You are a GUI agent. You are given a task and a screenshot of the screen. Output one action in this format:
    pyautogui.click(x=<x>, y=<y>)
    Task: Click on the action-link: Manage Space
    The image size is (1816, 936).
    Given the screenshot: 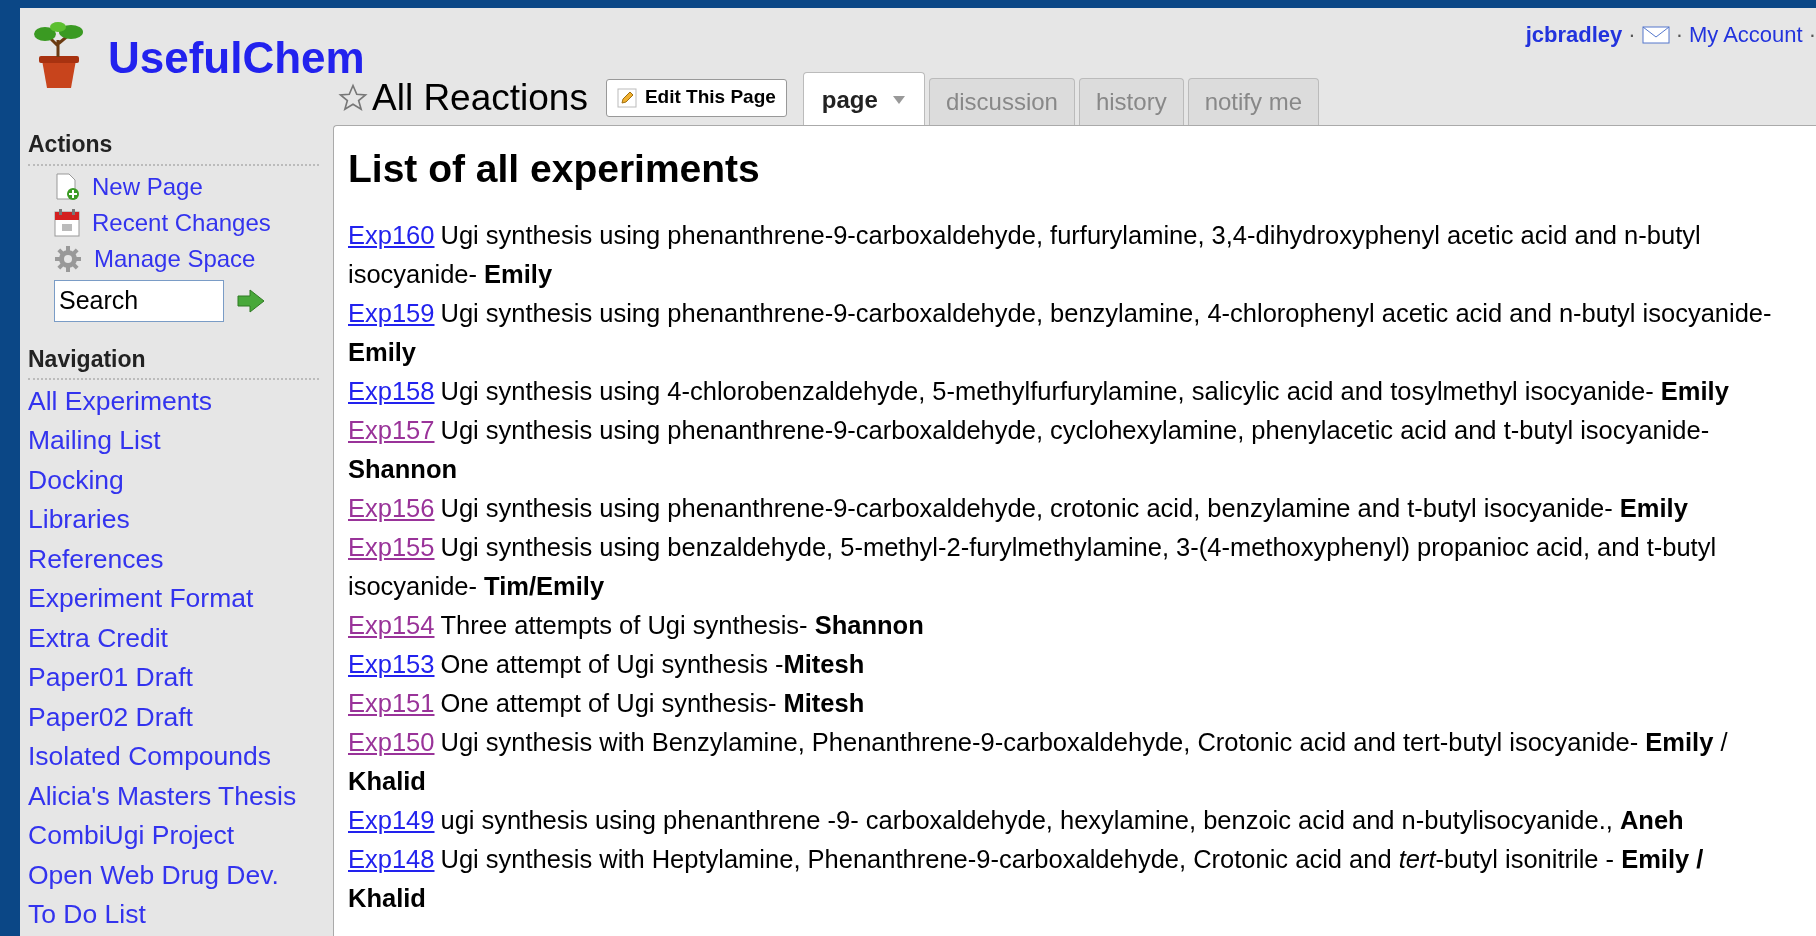 What is the action you would take?
    pyautogui.click(x=175, y=258)
    